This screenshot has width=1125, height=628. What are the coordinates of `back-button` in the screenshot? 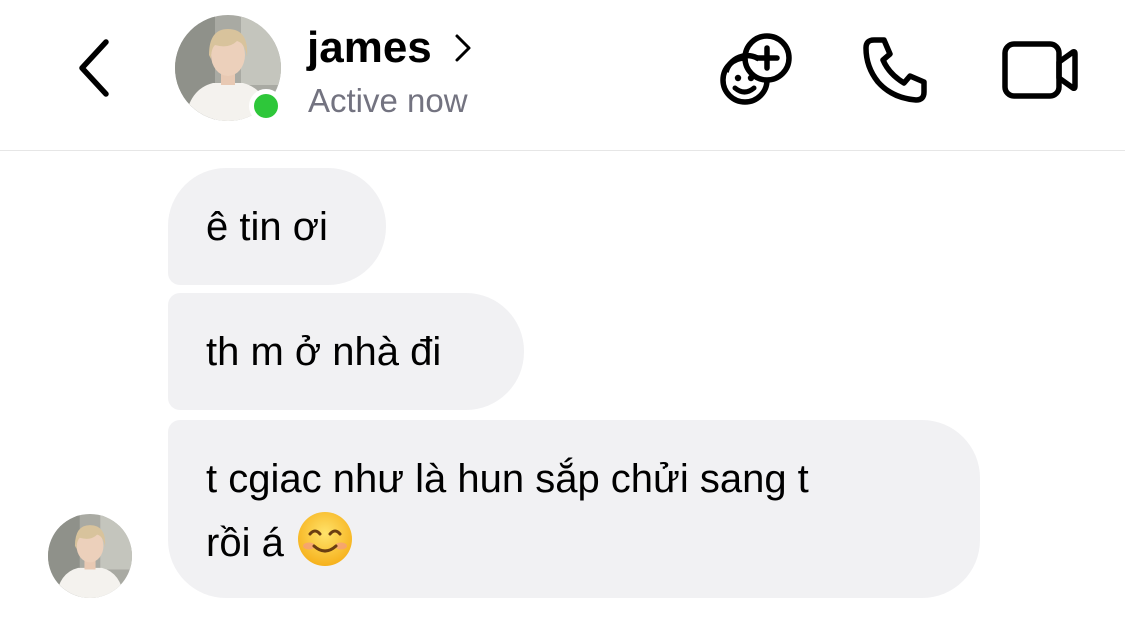 It's located at (94, 68).